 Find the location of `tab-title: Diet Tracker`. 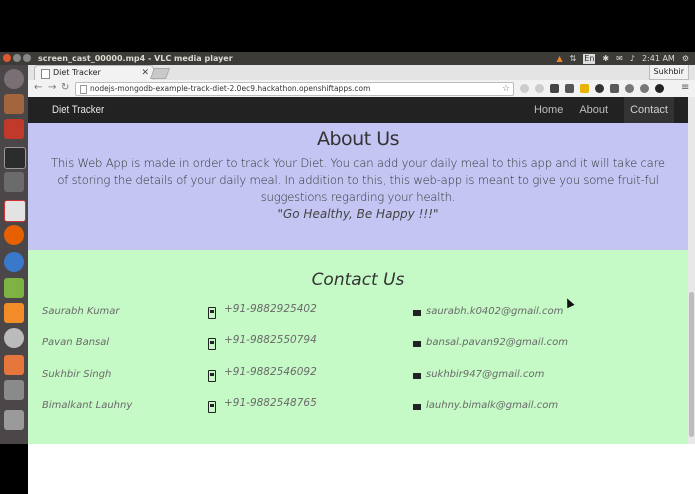

tab-title: Diet Tracker is located at coordinates (77, 72).